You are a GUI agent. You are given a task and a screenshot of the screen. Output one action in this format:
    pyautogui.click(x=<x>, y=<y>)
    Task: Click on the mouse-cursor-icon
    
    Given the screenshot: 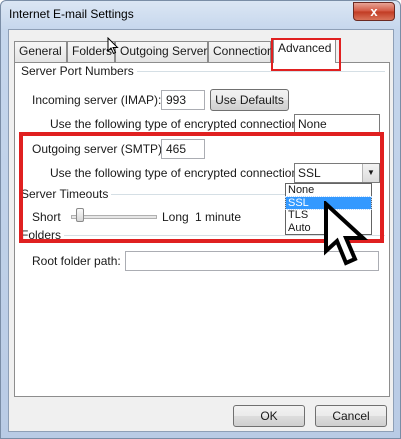 What is the action you would take?
    pyautogui.click(x=113, y=46)
    